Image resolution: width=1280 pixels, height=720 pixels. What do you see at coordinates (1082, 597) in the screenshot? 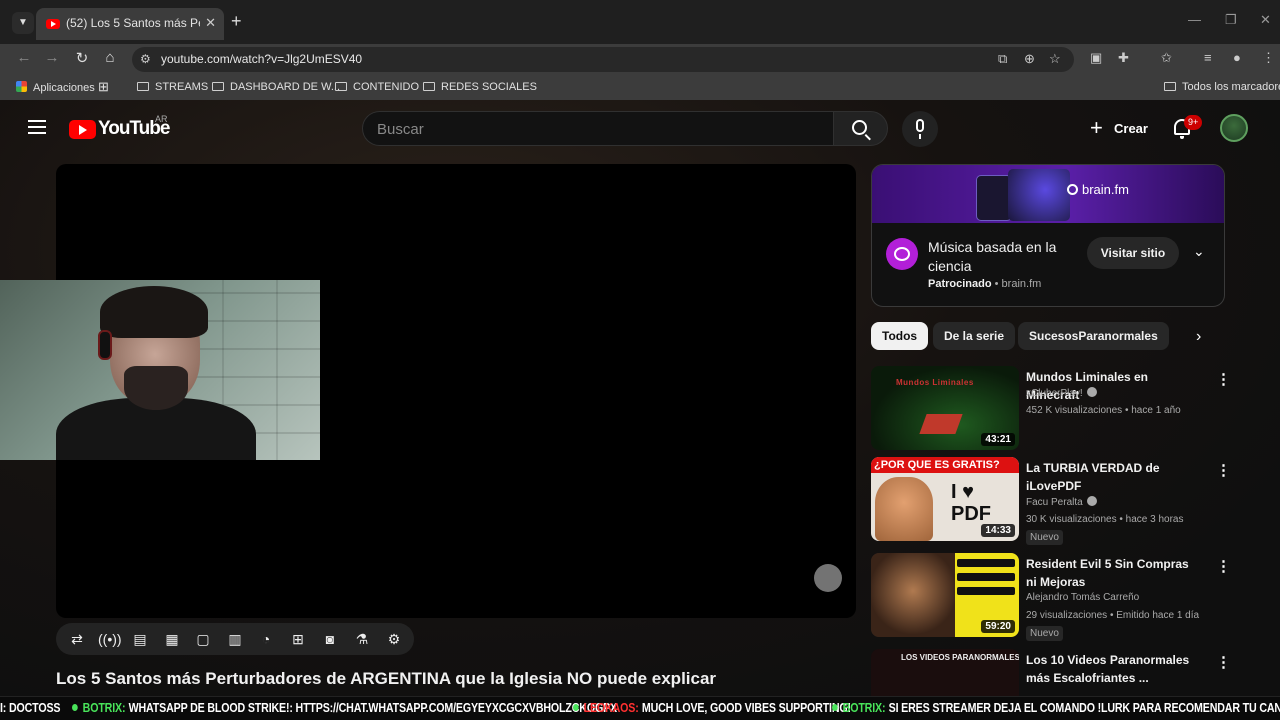
I see `channel-name: Alejandro Tomás Carreño` at bounding box center [1082, 597].